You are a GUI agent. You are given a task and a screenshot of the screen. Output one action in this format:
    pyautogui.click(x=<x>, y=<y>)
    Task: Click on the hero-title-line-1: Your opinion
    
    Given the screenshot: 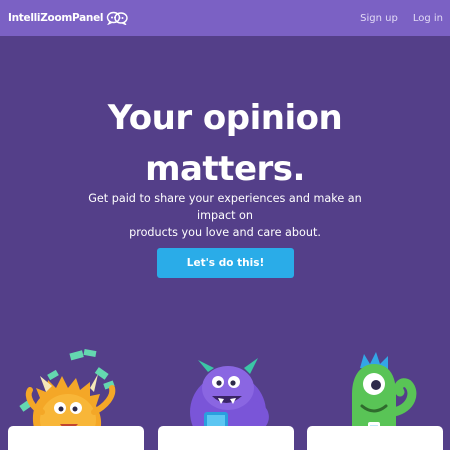 What is the action you would take?
    pyautogui.click(x=225, y=118)
    